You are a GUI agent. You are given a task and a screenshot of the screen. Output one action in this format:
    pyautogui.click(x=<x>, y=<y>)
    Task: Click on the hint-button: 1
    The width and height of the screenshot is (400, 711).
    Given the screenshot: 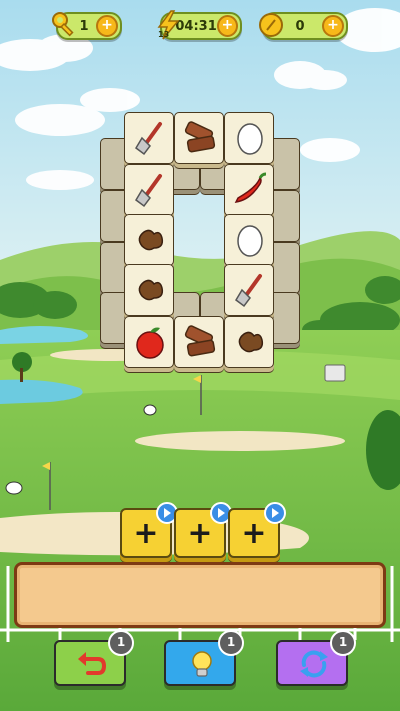 What is the action you would take?
    pyautogui.click(x=204, y=658)
    